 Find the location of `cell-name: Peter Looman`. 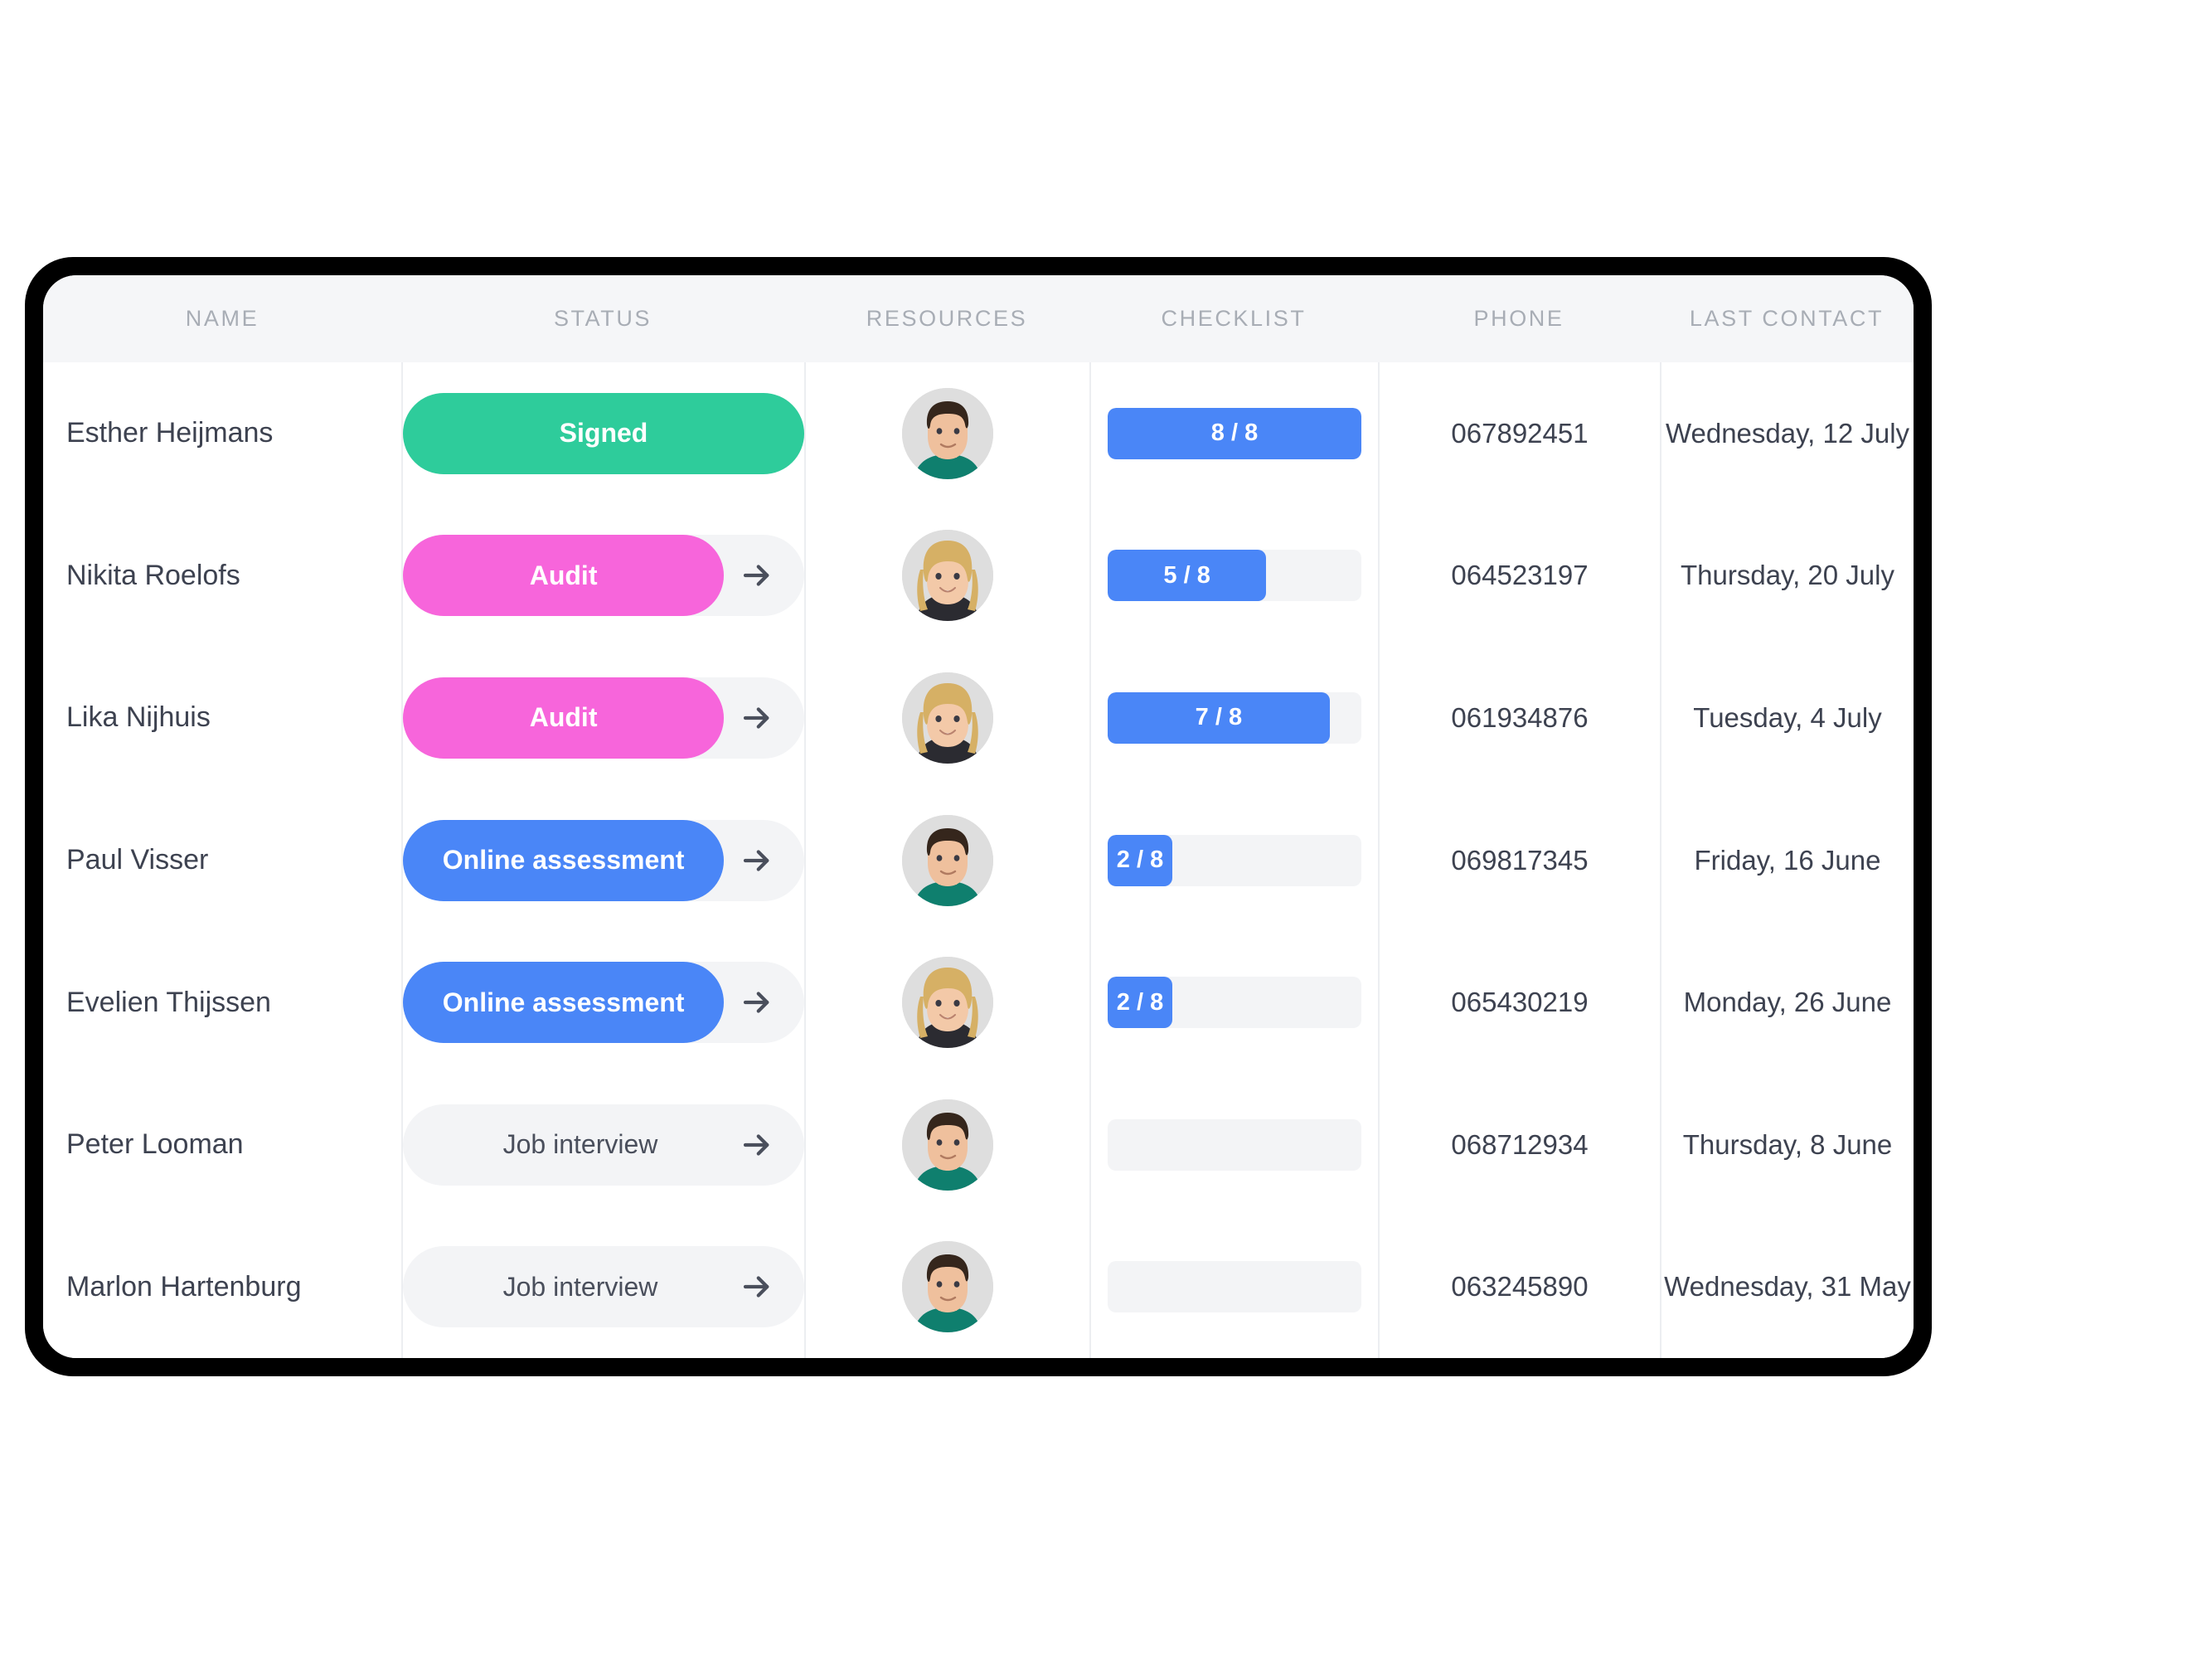

cell-name: Peter Looman is located at coordinates (222, 1145).